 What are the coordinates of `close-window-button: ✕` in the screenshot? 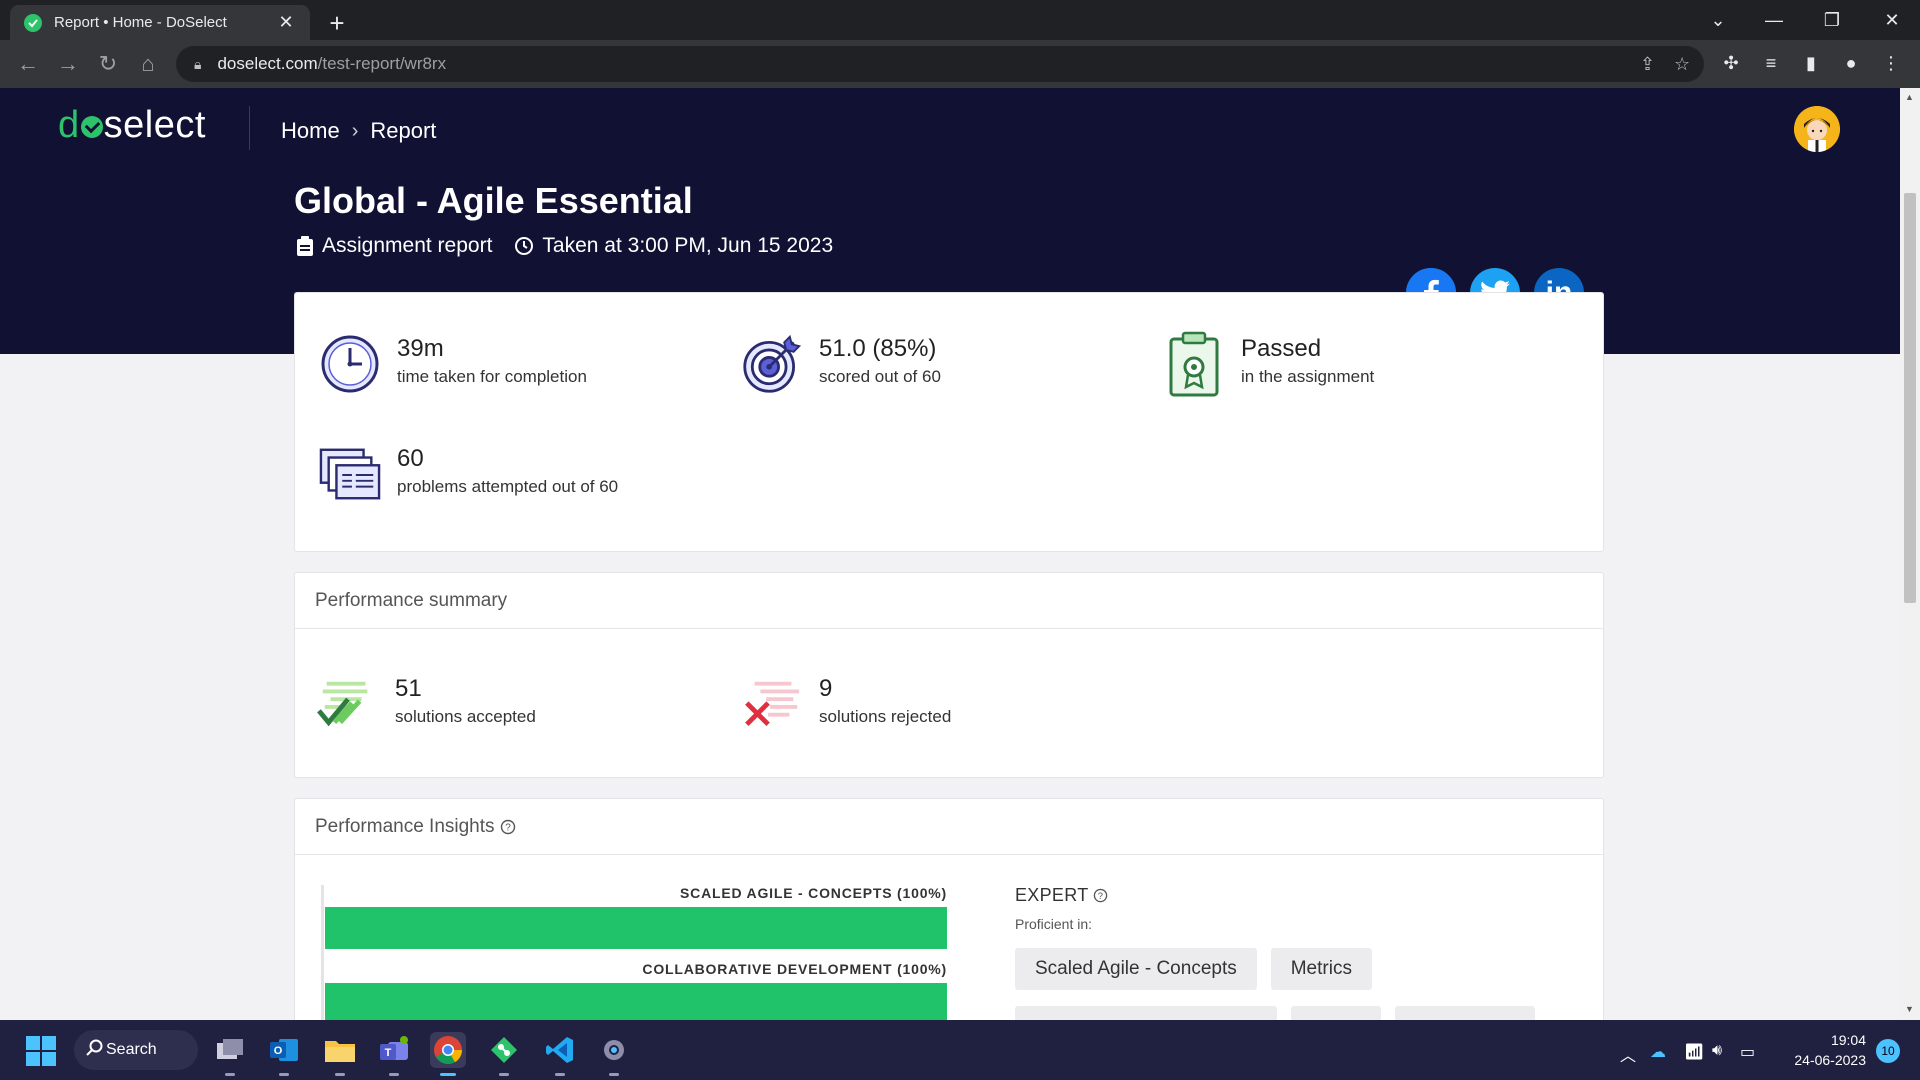 It's located at (1892, 20).